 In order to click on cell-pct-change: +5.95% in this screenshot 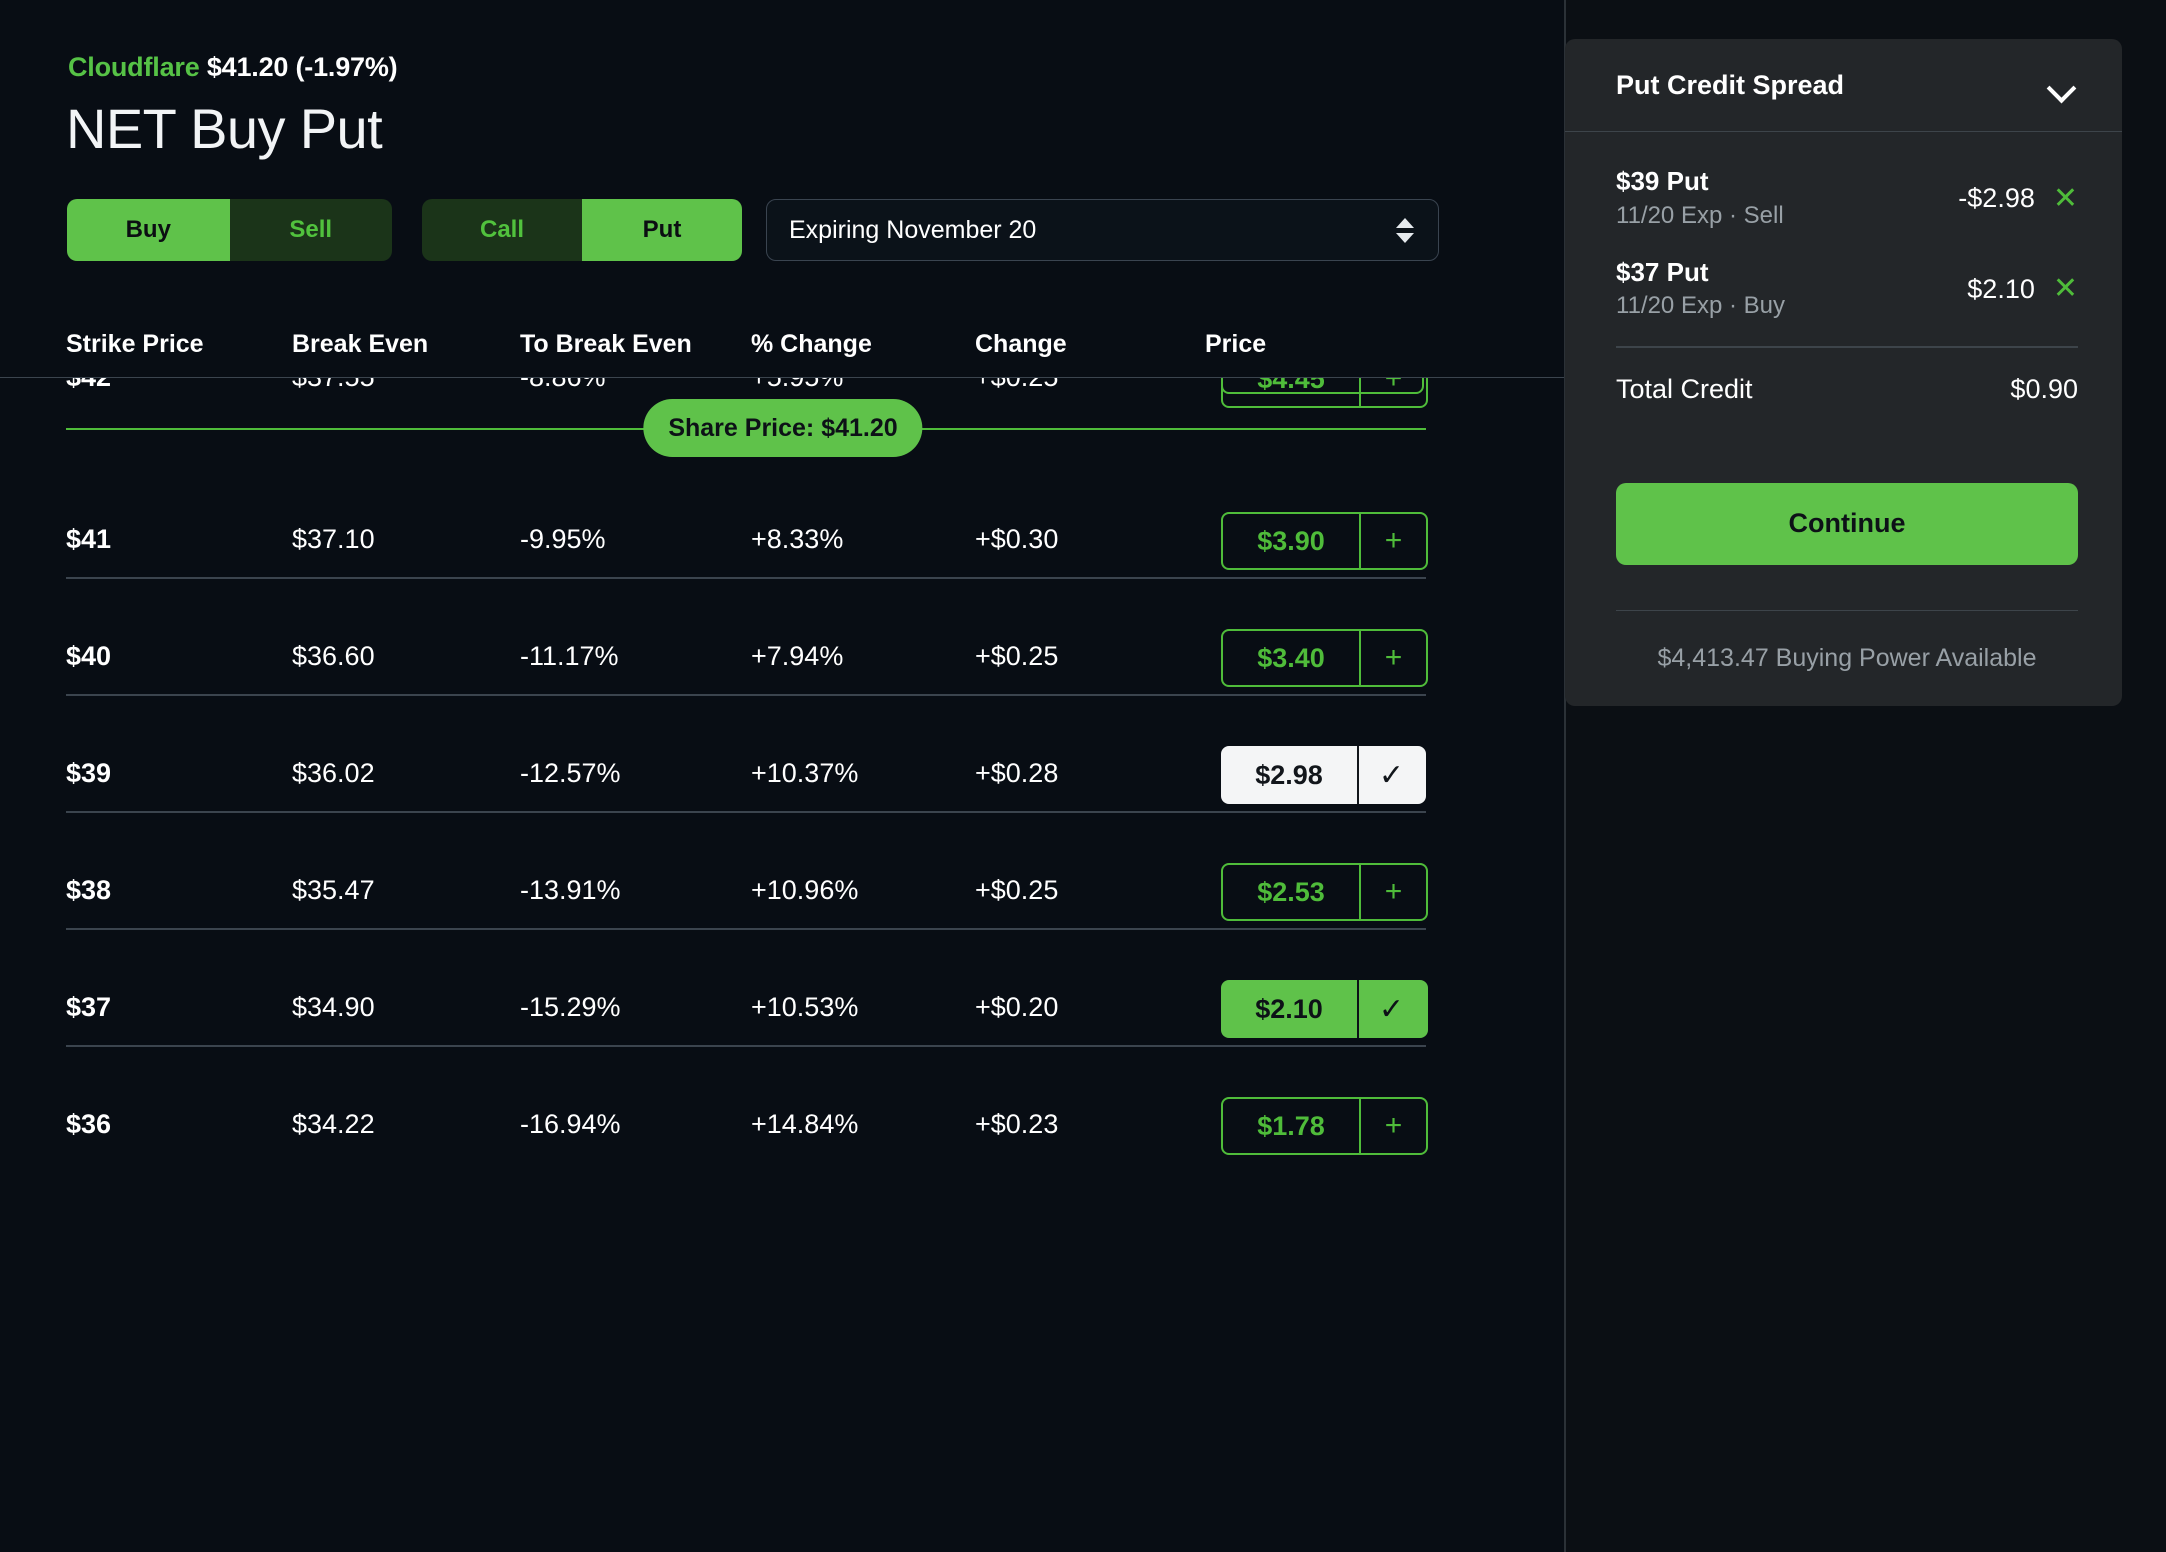, I will do `click(797, 385)`.